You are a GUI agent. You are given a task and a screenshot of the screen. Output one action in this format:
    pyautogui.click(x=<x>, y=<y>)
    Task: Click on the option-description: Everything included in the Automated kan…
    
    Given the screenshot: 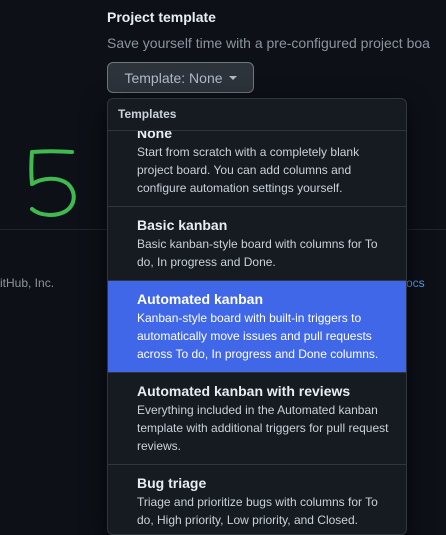 What is the action you would take?
    pyautogui.click(x=263, y=428)
    